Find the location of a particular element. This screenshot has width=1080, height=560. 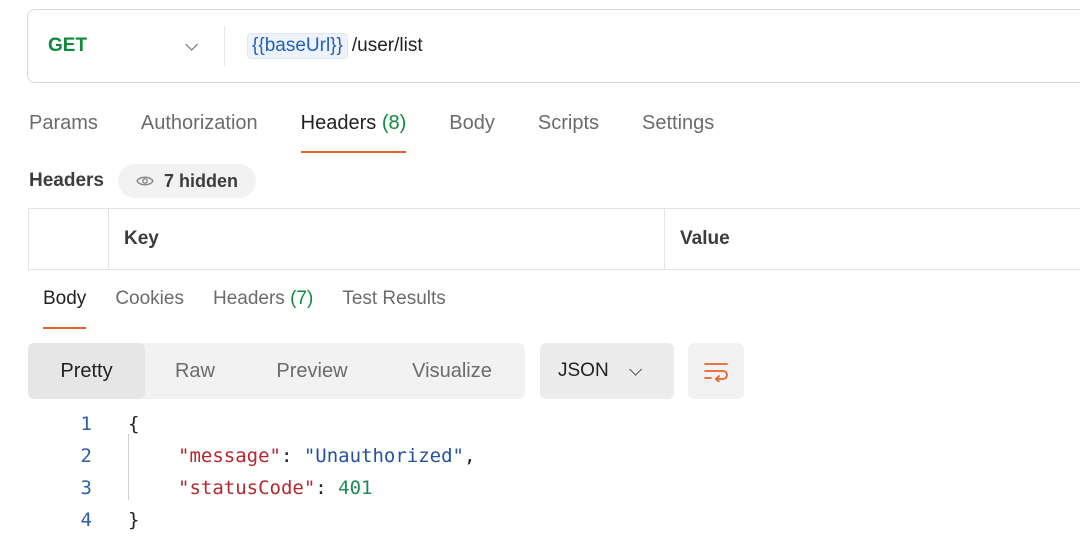

tab-test-results: Test Results is located at coordinates (393, 307).